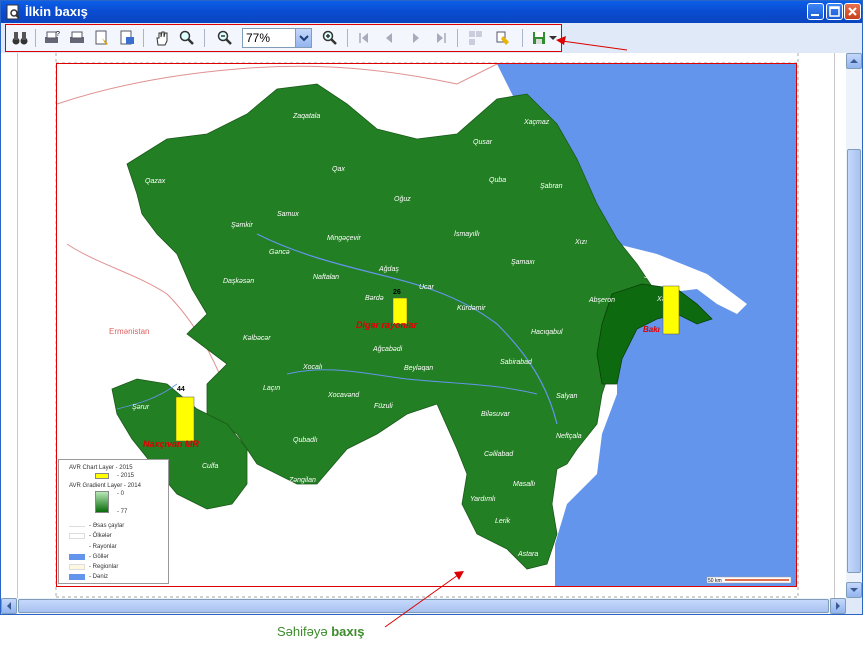 The image size is (863, 653). What do you see at coordinates (52, 38) in the screenshot?
I see `print-setup-button: ?` at bounding box center [52, 38].